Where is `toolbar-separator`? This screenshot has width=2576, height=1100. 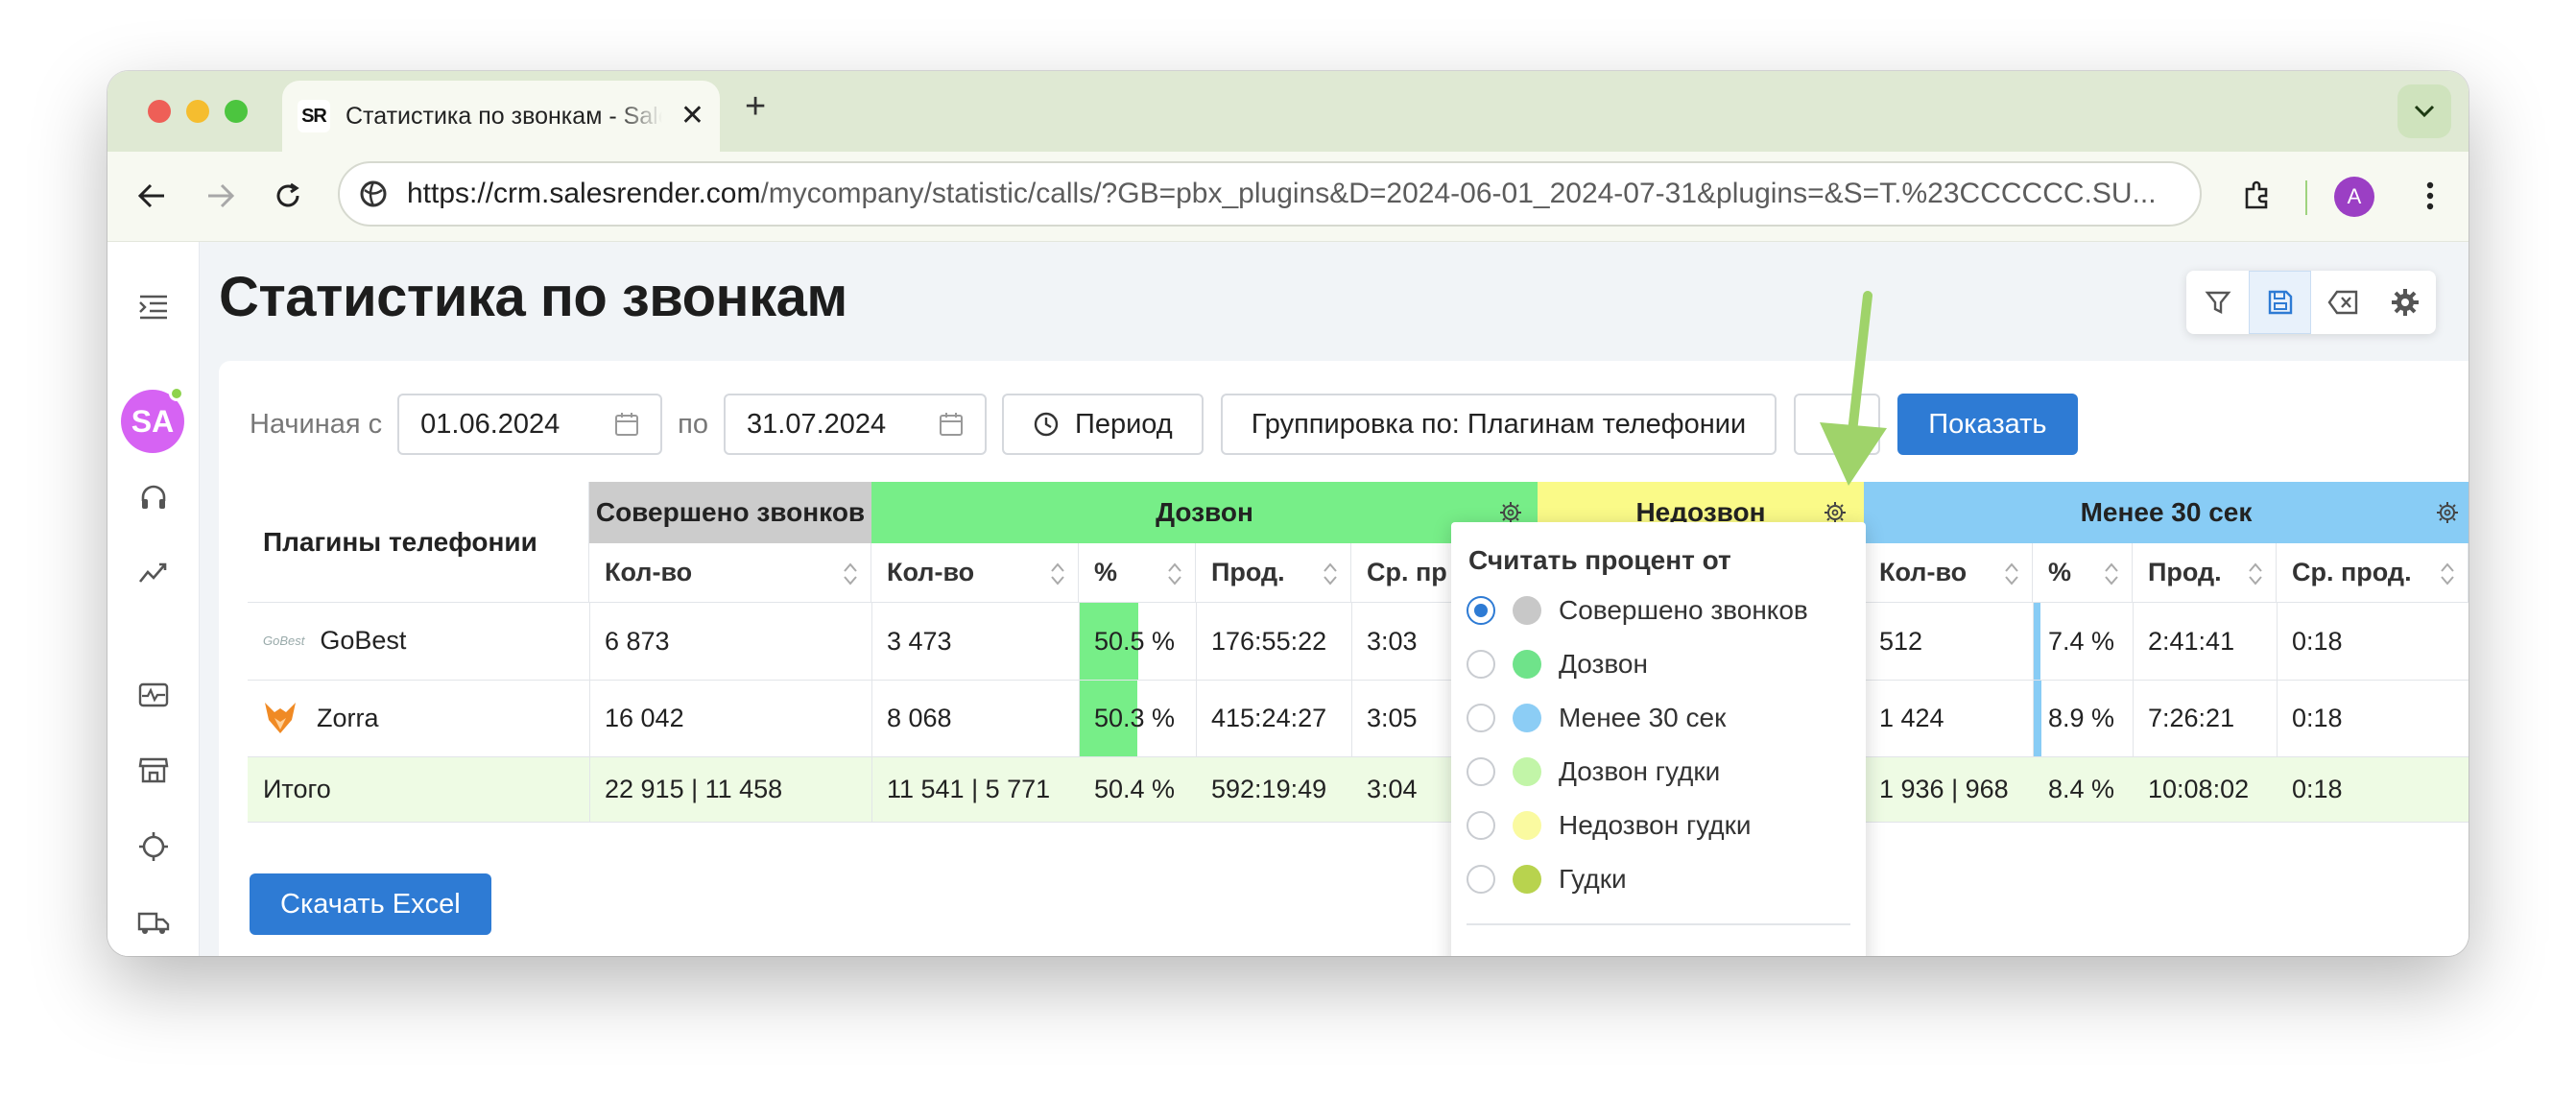 toolbar-separator is located at coordinates (2306, 197).